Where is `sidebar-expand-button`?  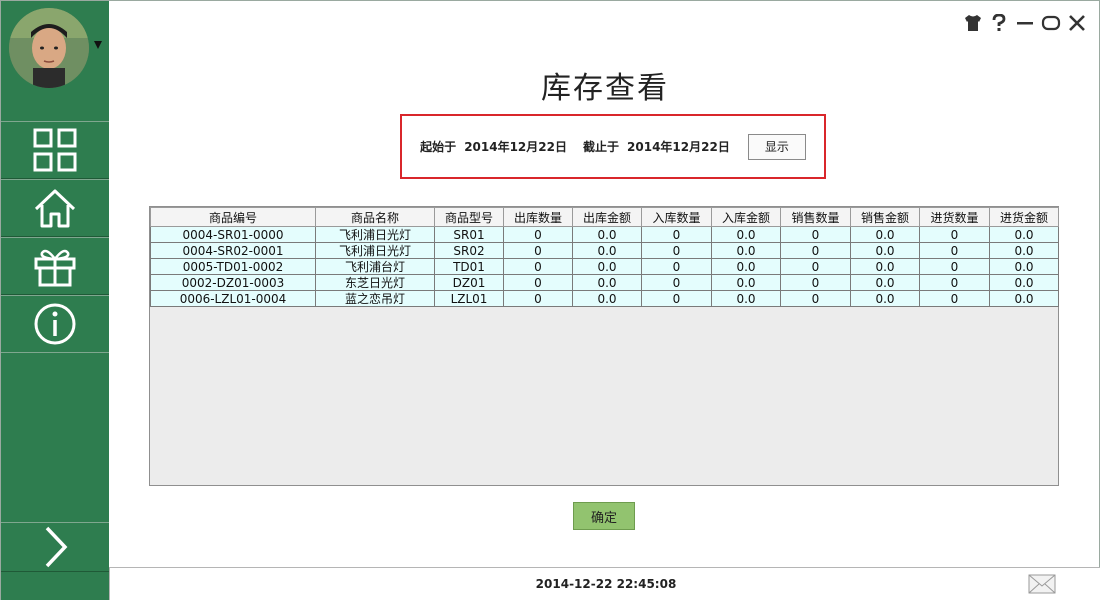
sidebar-expand-button is located at coordinates (55, 547).